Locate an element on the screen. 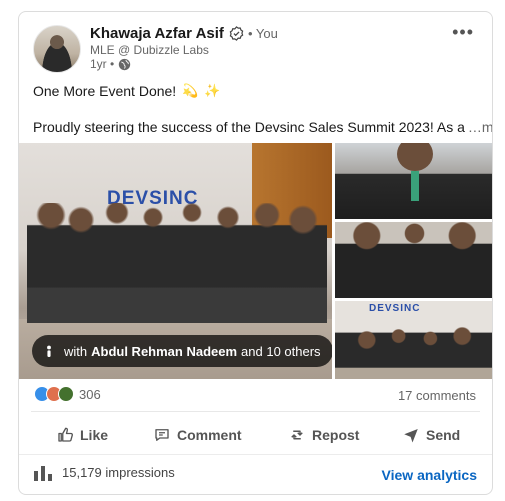 The image size is (505, 501). tagged-person-name: Abdul Rehman Nadeem is located at coordinates (164, 351).